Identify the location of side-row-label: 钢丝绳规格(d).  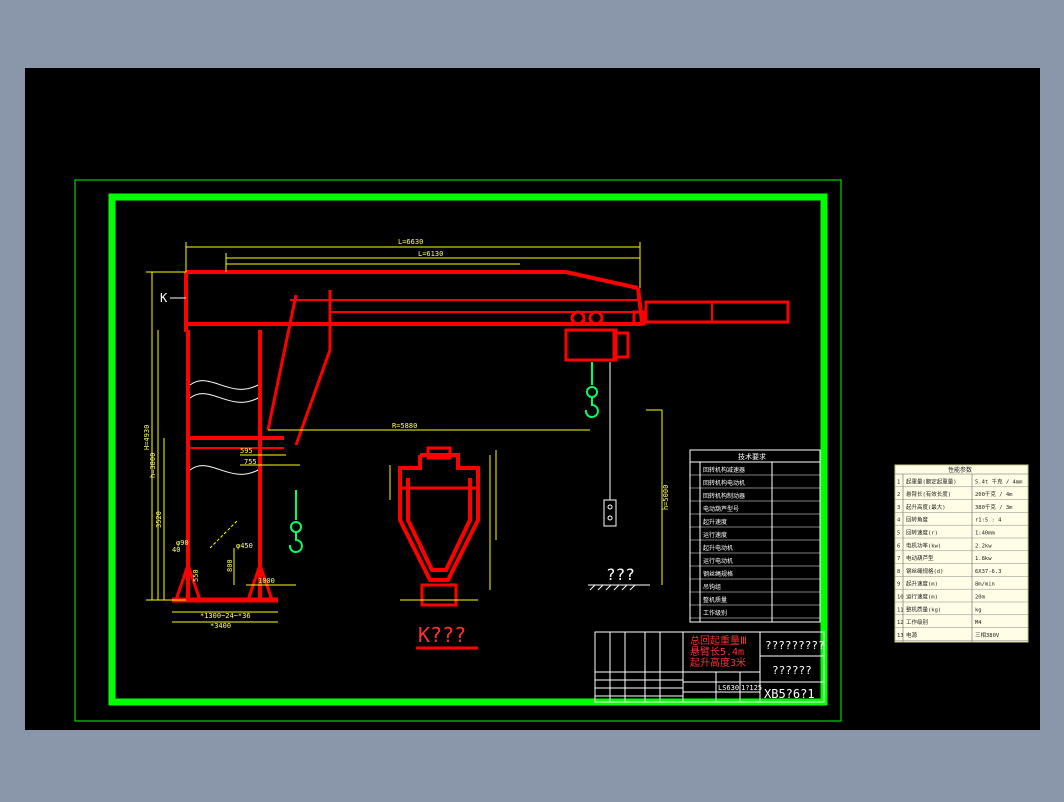
(924, 571).